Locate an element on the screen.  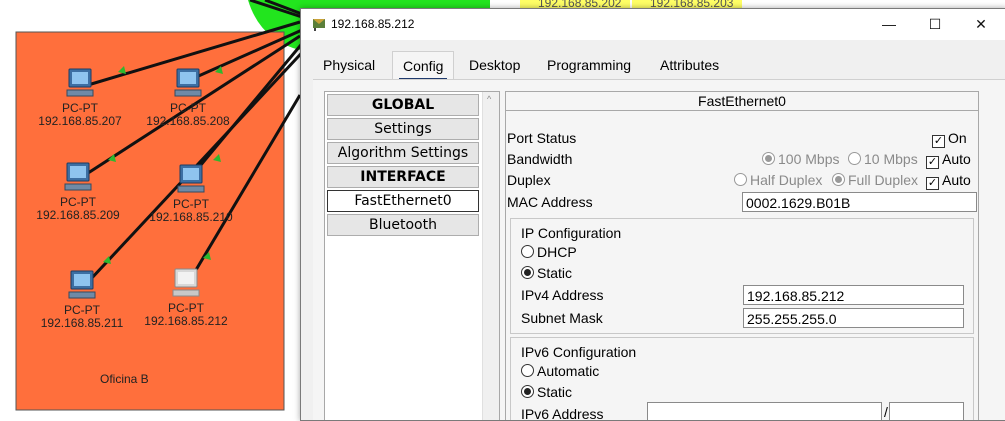
full-duplex-radio: Full Duplex is located at coordinates (875, 180).